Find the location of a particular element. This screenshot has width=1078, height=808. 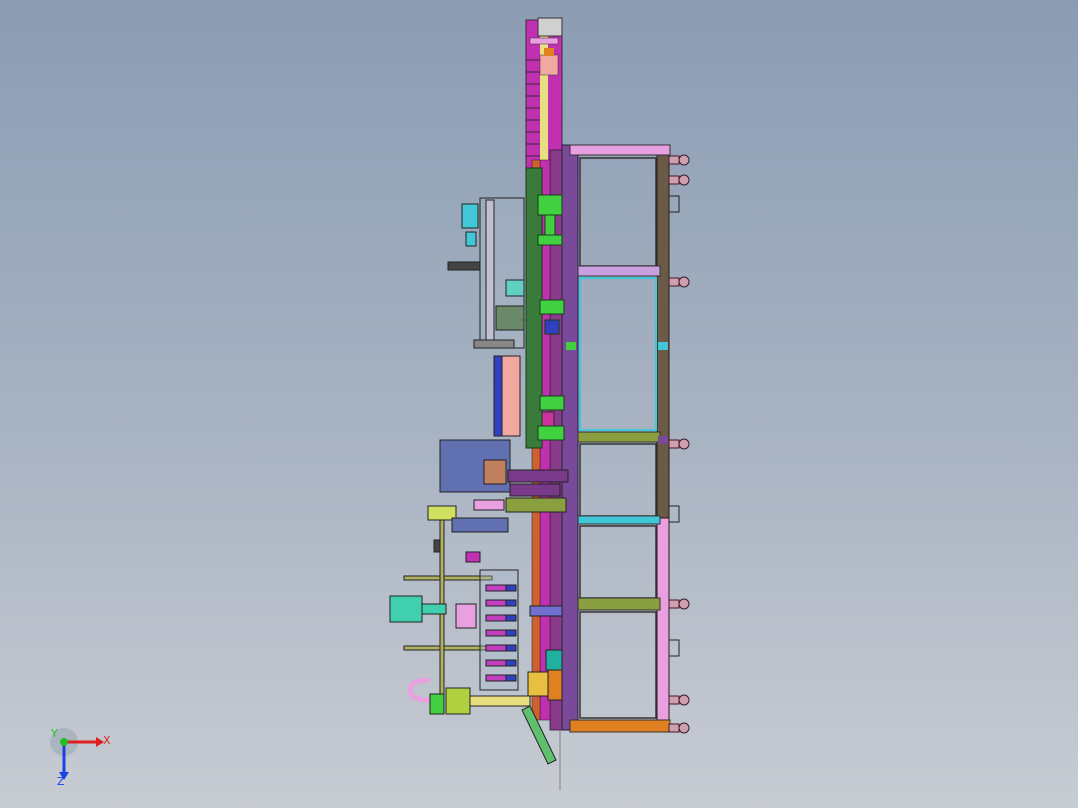

upper-sub-assembly is located at coordinates (486, 273).